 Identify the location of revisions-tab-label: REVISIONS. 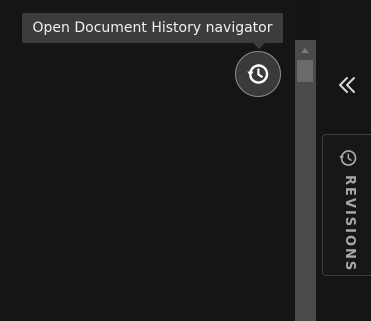
(349, 224).